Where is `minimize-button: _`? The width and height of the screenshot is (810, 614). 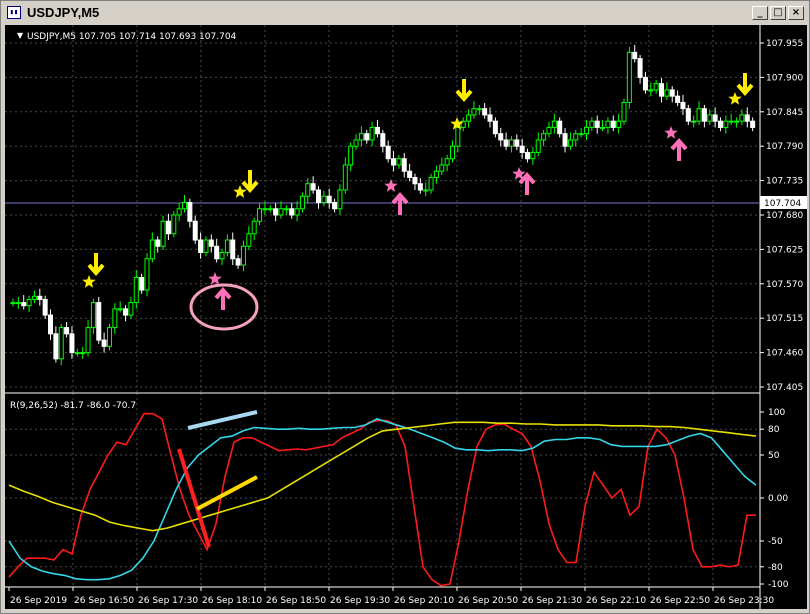 minimize-button: _ is located at coordinates (760, 13).